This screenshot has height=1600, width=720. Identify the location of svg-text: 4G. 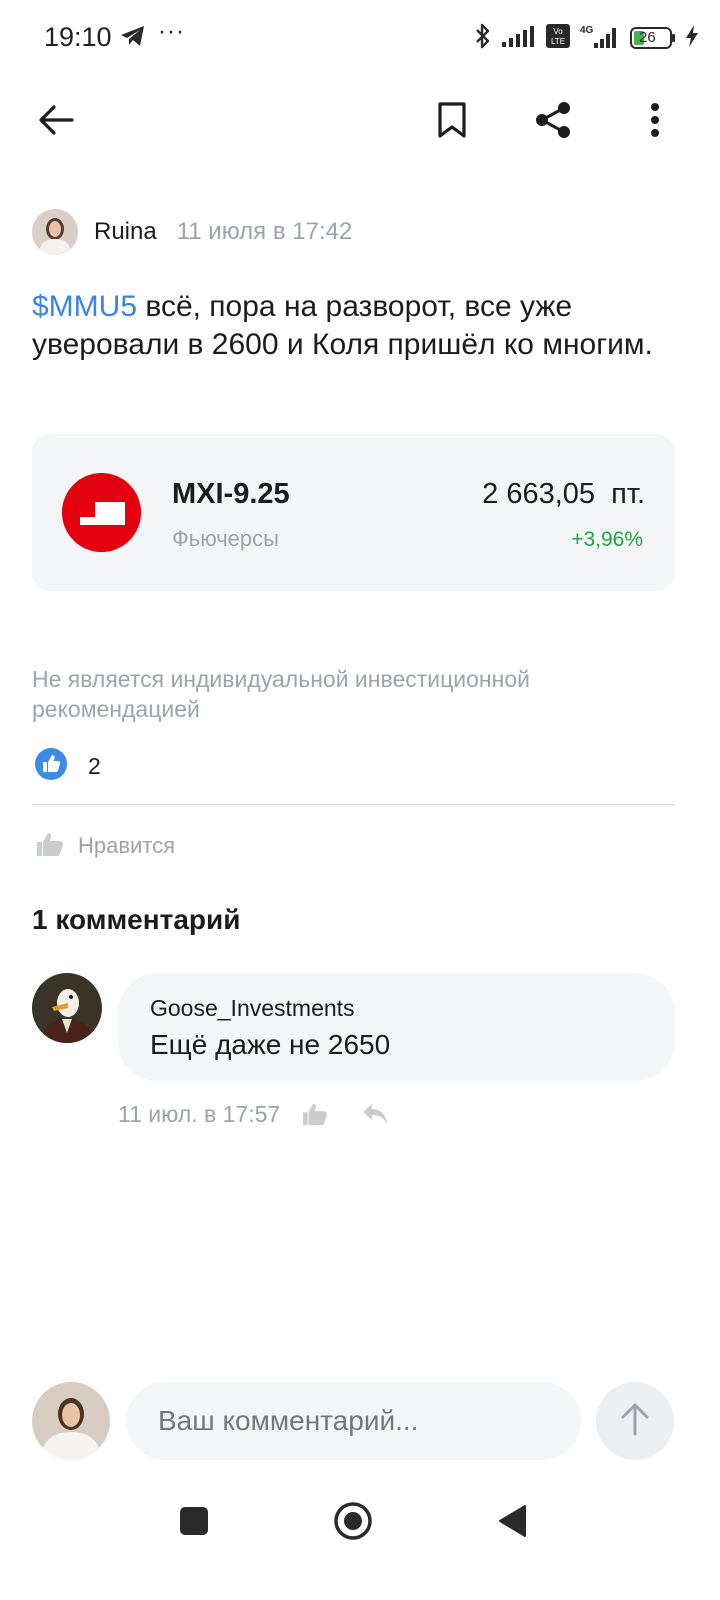
(587, 30).